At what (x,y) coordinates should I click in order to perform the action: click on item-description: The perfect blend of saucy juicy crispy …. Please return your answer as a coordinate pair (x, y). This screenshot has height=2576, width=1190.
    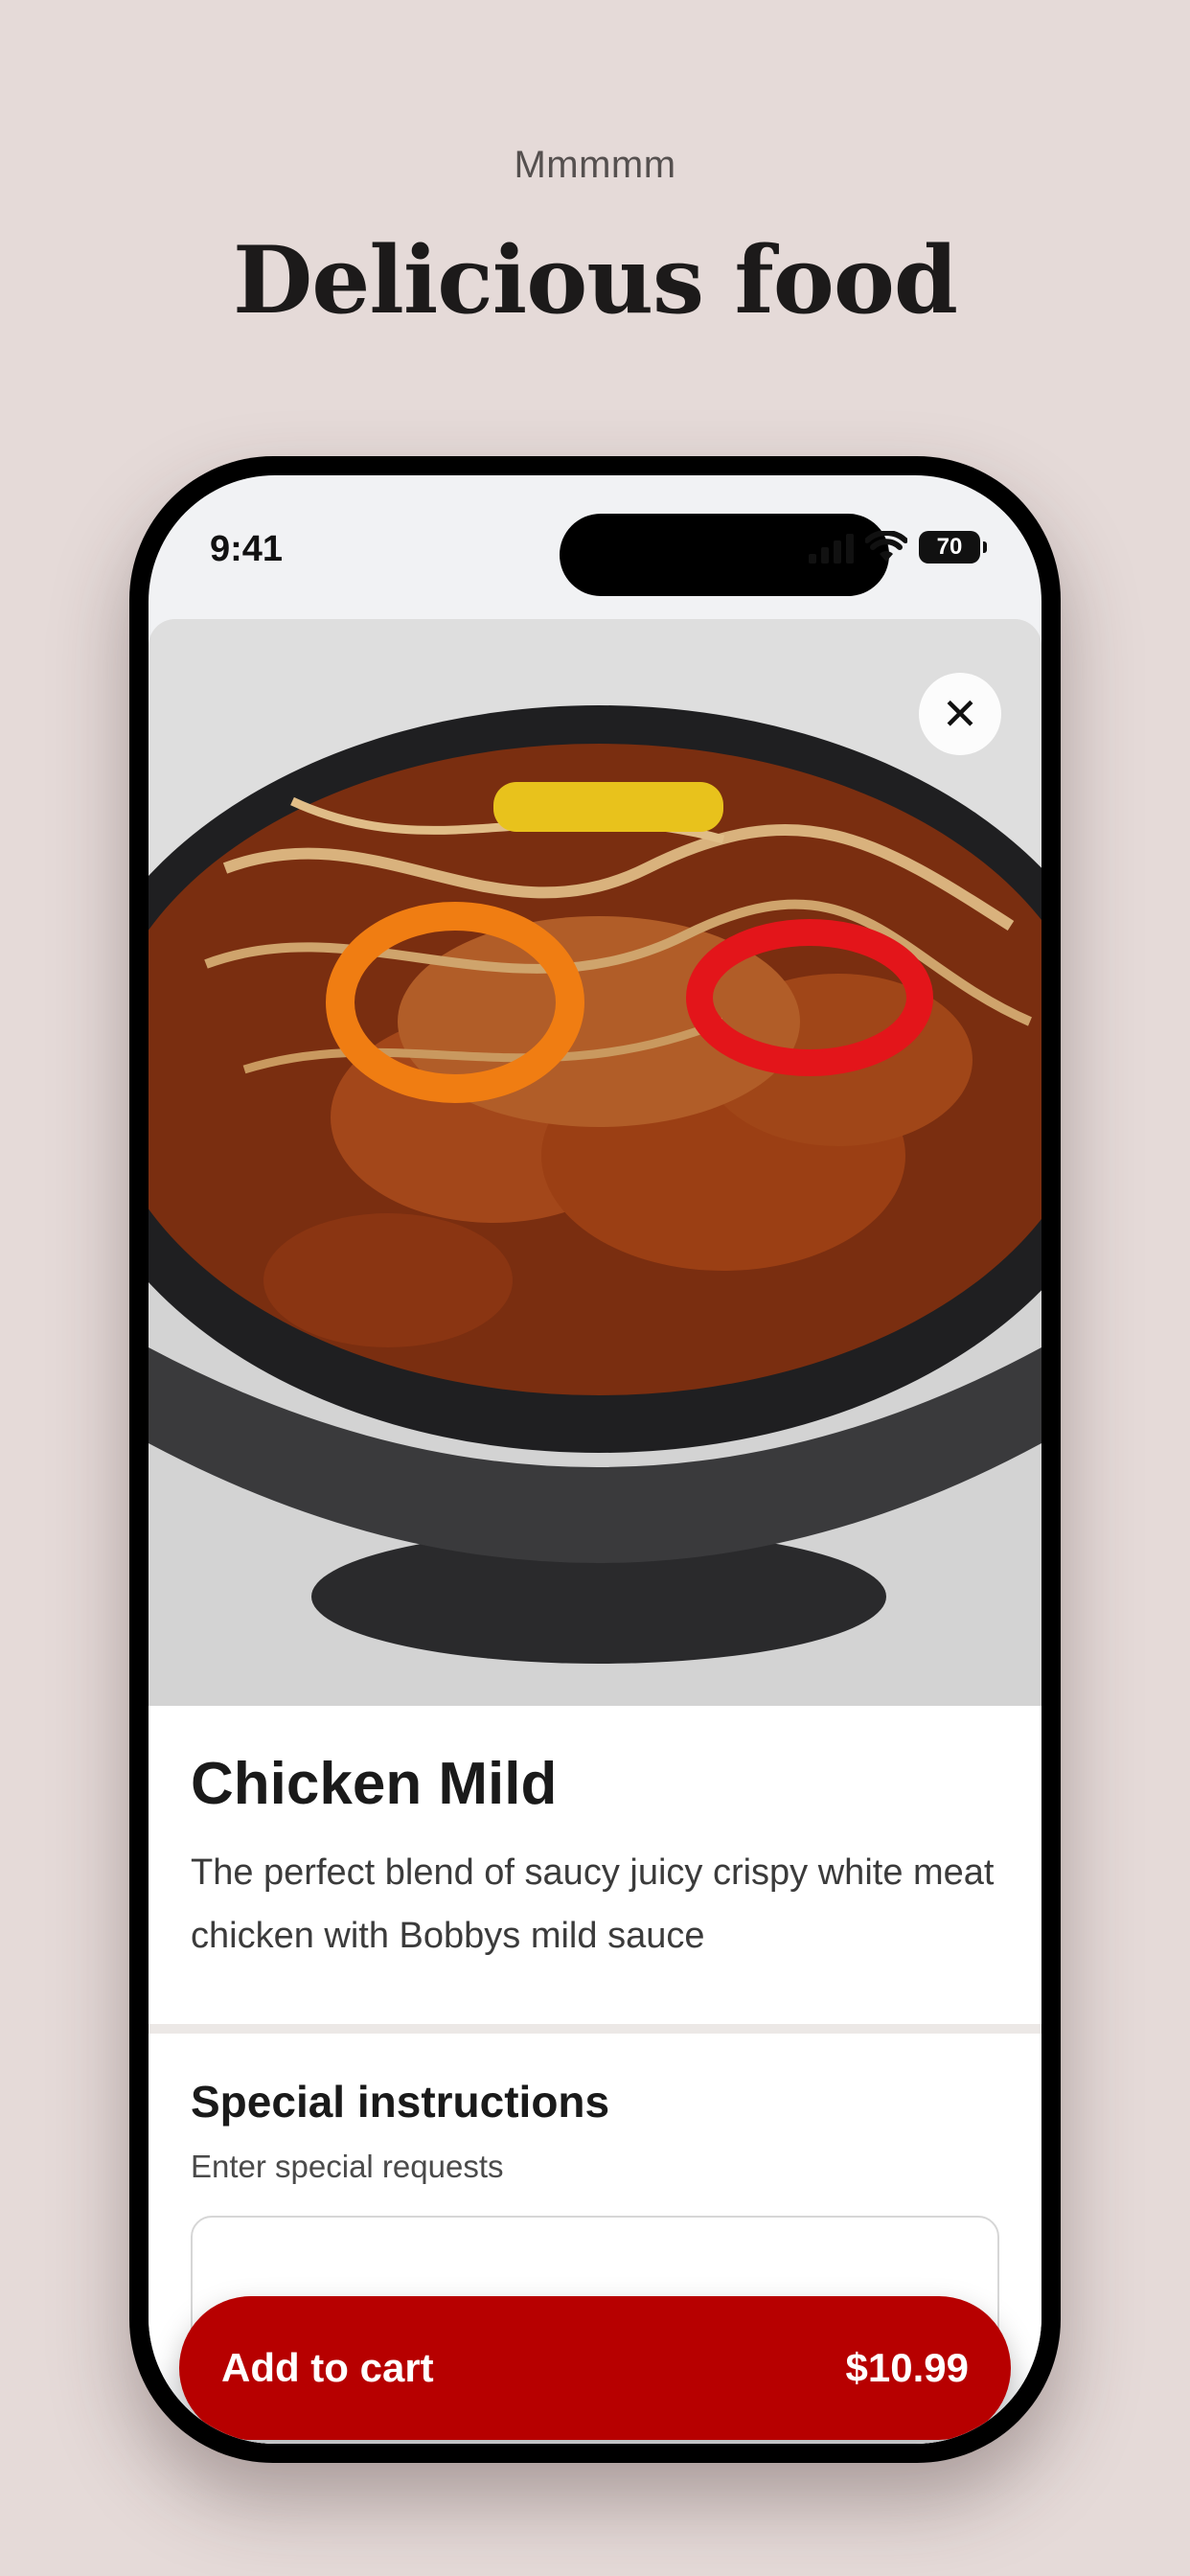
    Looking at the image, I should click on (593, 1904).